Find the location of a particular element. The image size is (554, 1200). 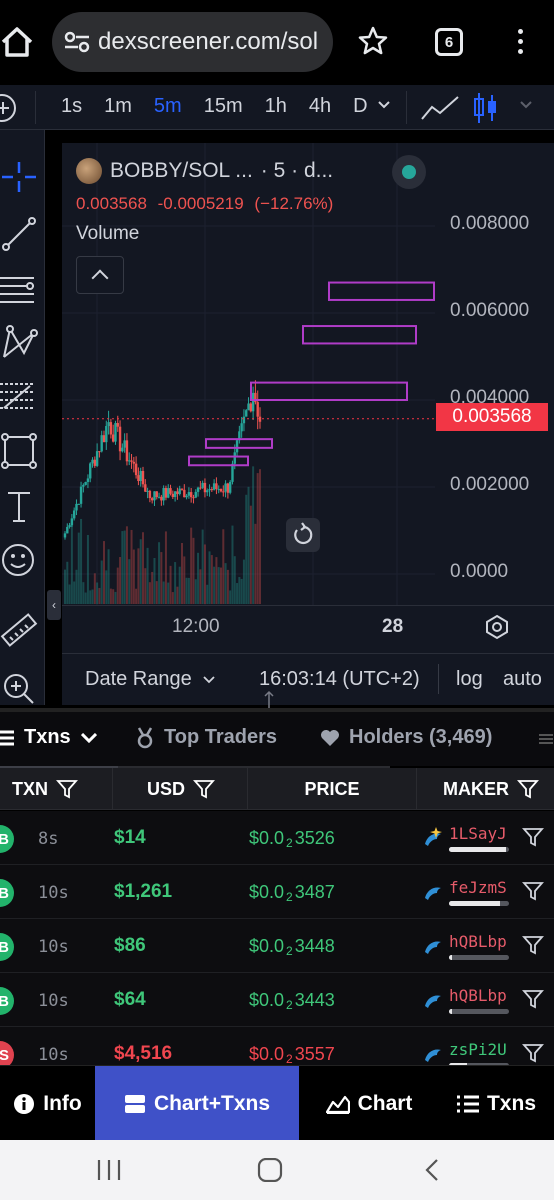

txn-price: $0.0 2 3557 is located at coordinates (292, 1054).